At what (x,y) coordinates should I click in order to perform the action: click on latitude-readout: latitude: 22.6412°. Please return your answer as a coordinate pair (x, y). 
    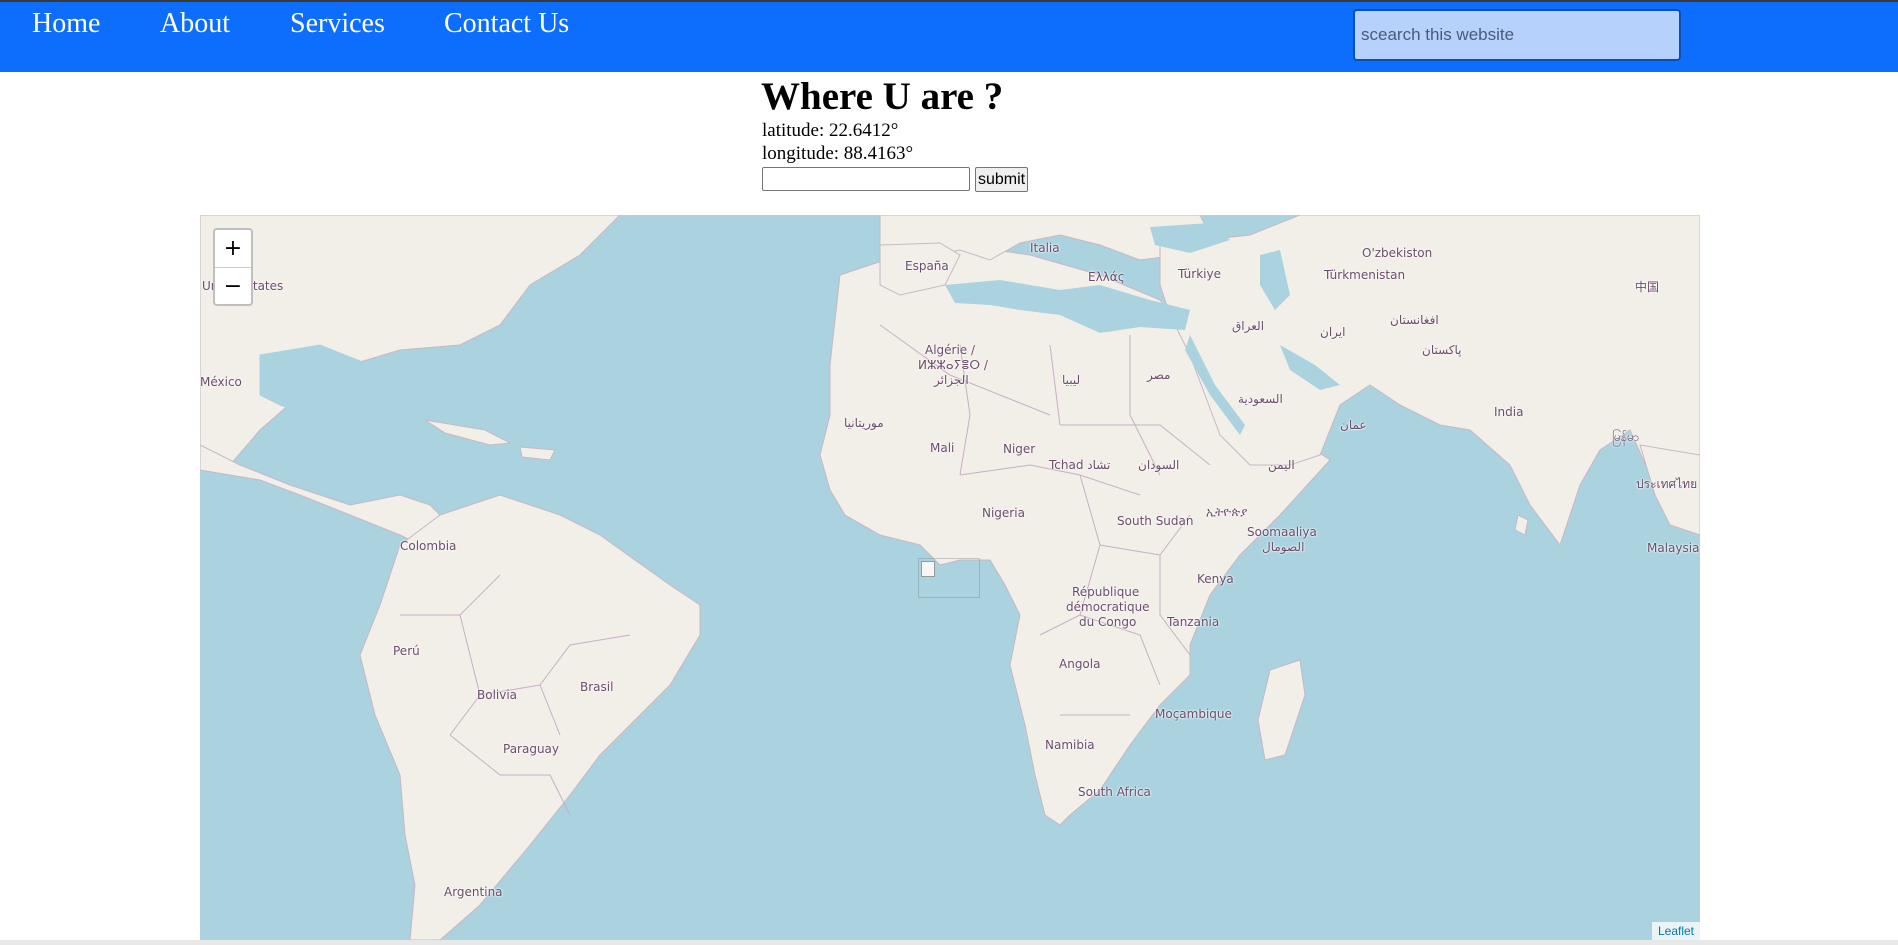
    Looking at the image, I should click on (830, 130).